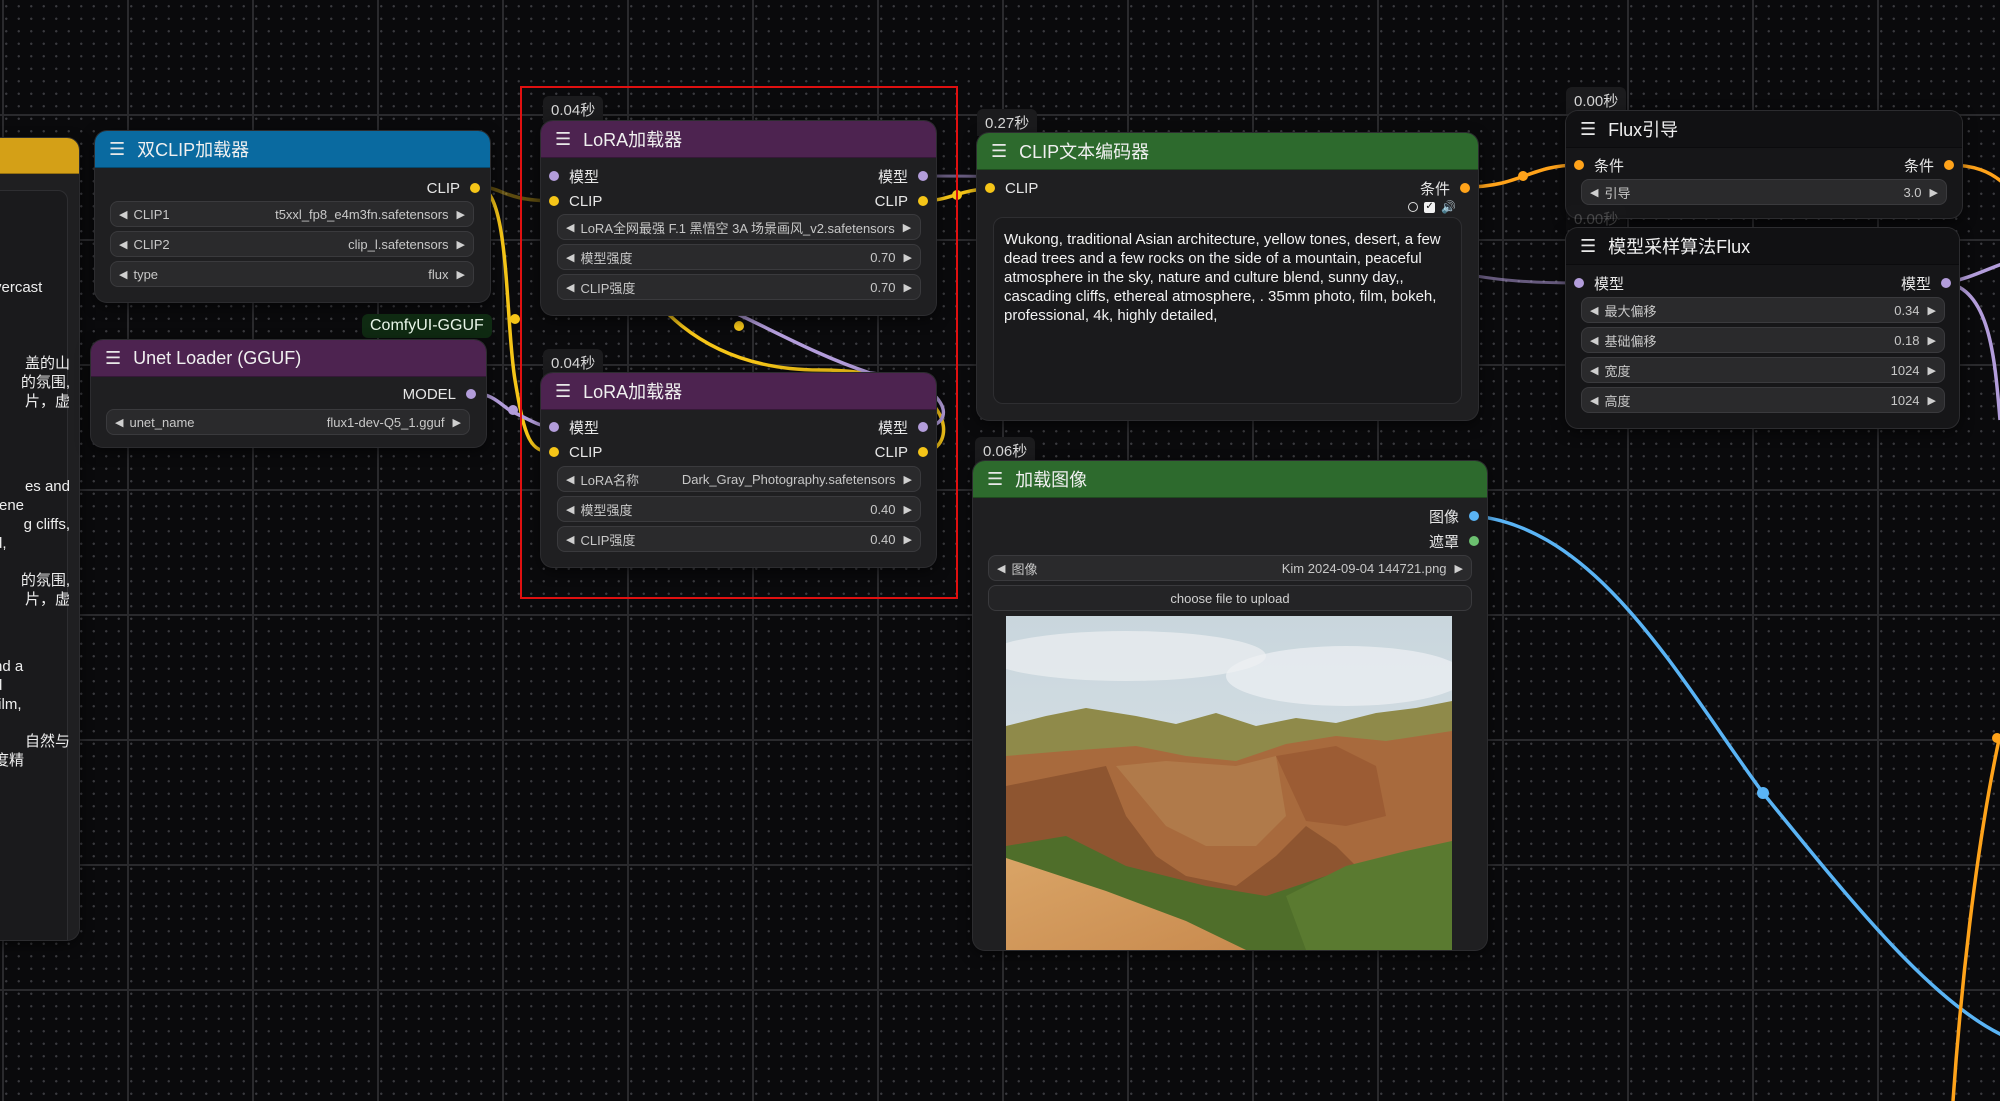 Image resolution: width=2000 pixels, height=1101 pixels. I want to click on widget-max-shift: ◀ 最大偏移 0.34 ▶, so click(1763, 310).